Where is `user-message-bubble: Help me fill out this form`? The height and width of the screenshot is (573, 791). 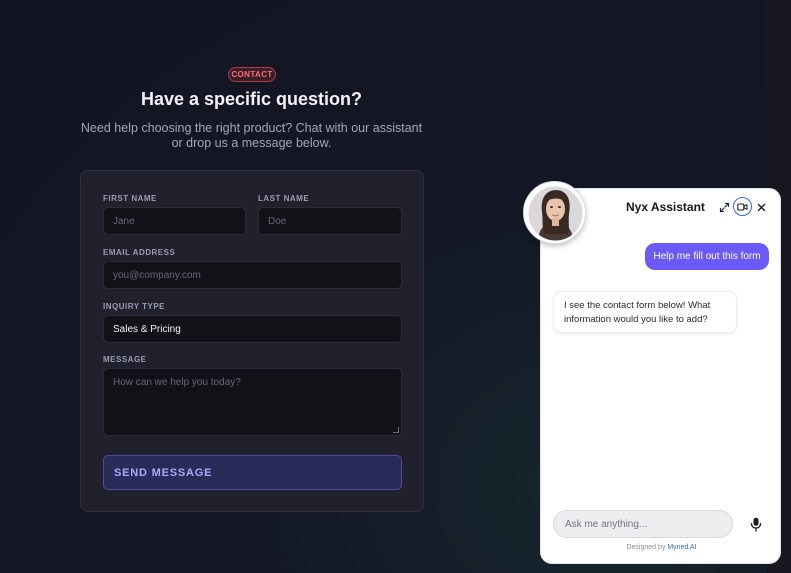
user-message-bubble: Help me fill out this form is located at coordinates (707, 256).